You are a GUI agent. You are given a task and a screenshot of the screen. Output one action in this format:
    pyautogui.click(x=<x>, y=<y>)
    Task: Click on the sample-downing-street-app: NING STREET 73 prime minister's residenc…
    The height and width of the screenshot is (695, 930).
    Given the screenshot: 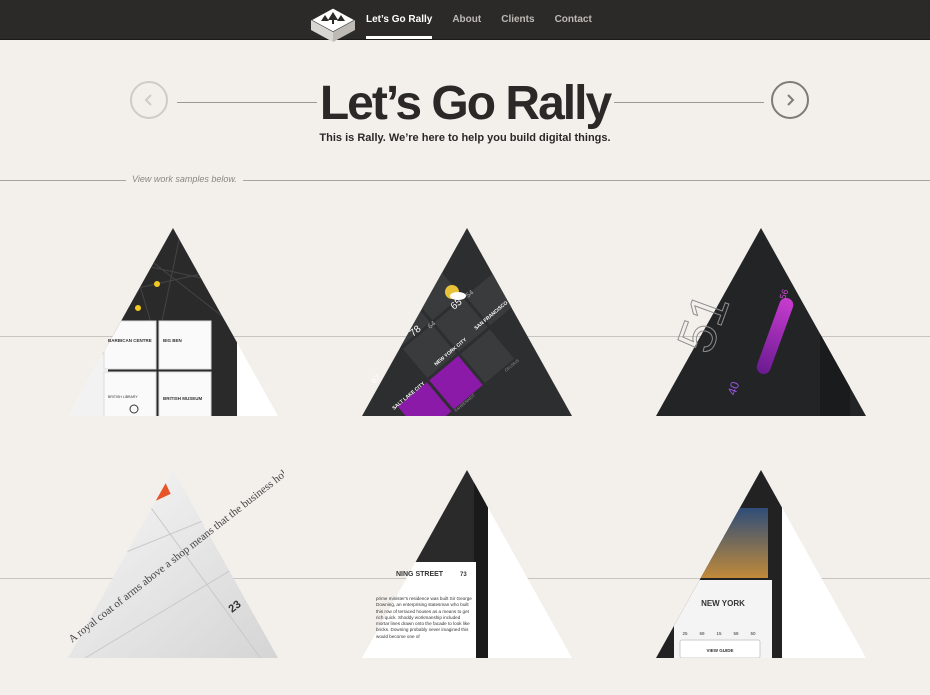 What is the action you would take?
    pyautogui.click(x=467, y=564)
    